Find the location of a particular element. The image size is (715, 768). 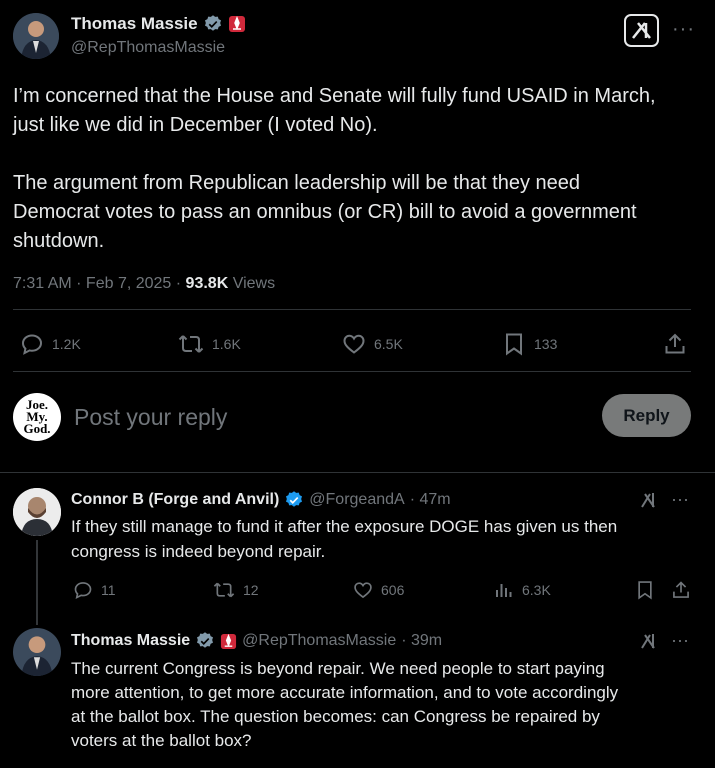

reply-text-line: voters at the ballot box? is located at coordinates (161, 740).